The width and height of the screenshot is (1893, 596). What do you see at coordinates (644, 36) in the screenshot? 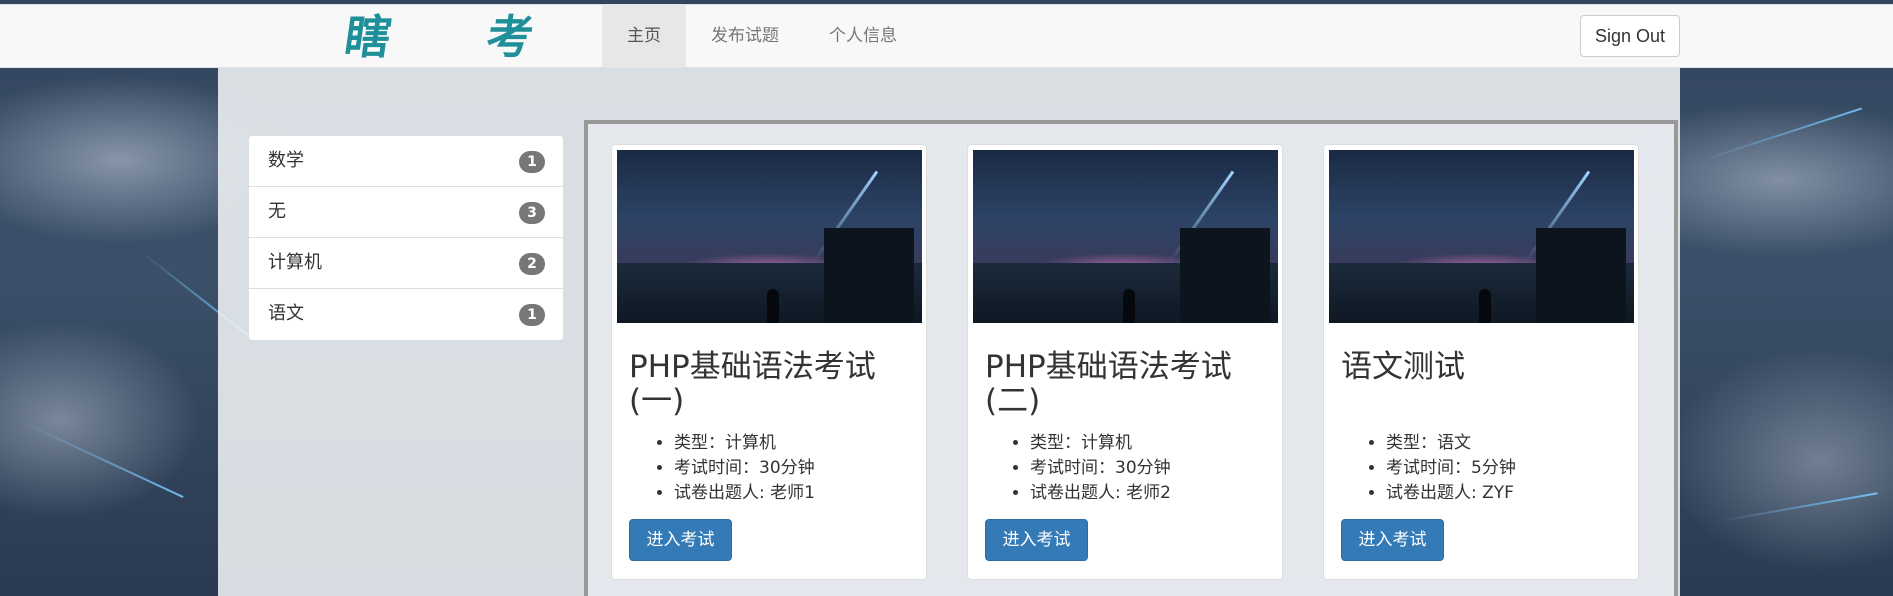
I see `nav-home: 主页` at bounding box center [644, 36].